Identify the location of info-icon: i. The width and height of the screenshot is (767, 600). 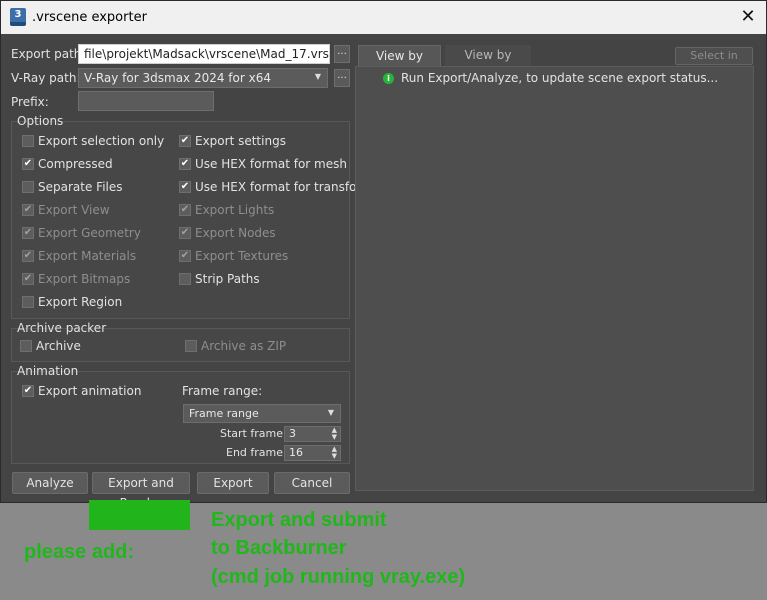
(388, 78).